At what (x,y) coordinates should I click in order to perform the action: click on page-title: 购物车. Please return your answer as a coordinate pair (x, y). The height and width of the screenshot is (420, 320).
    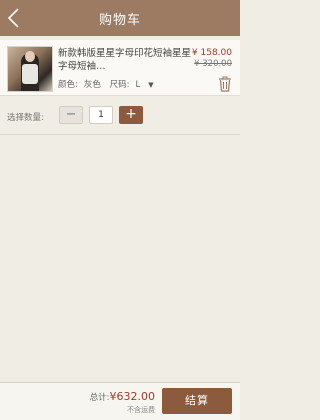
    Looking at the image, I should click on (119, 20).